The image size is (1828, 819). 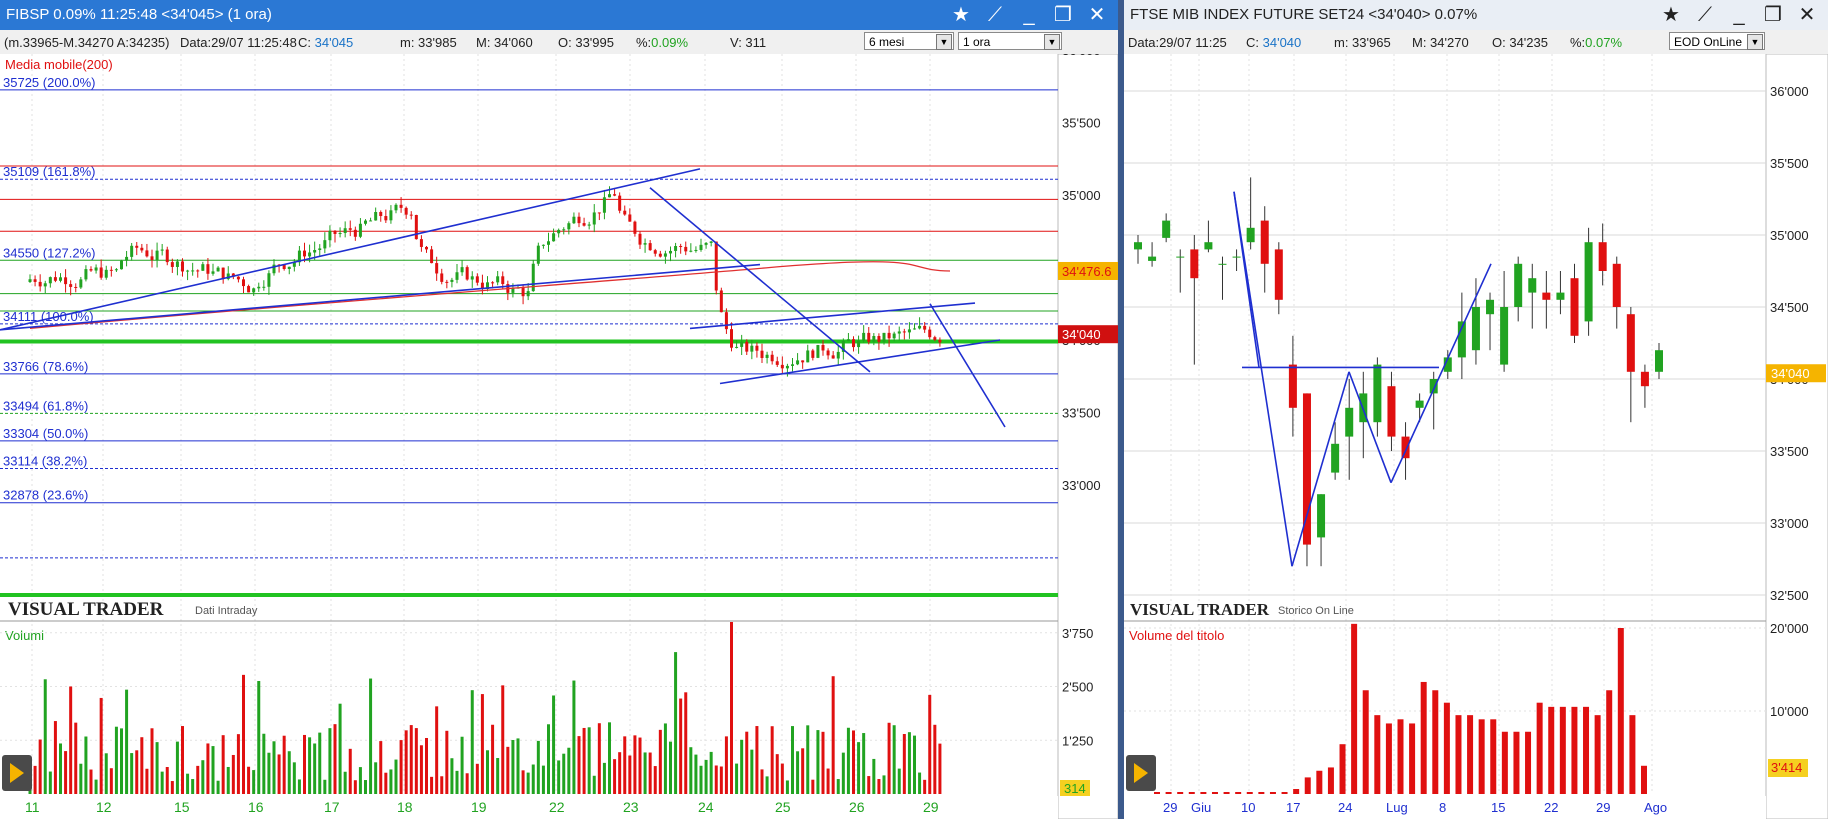 I want to click on x-axis-label: Lug, so click(x=1397, y=807).